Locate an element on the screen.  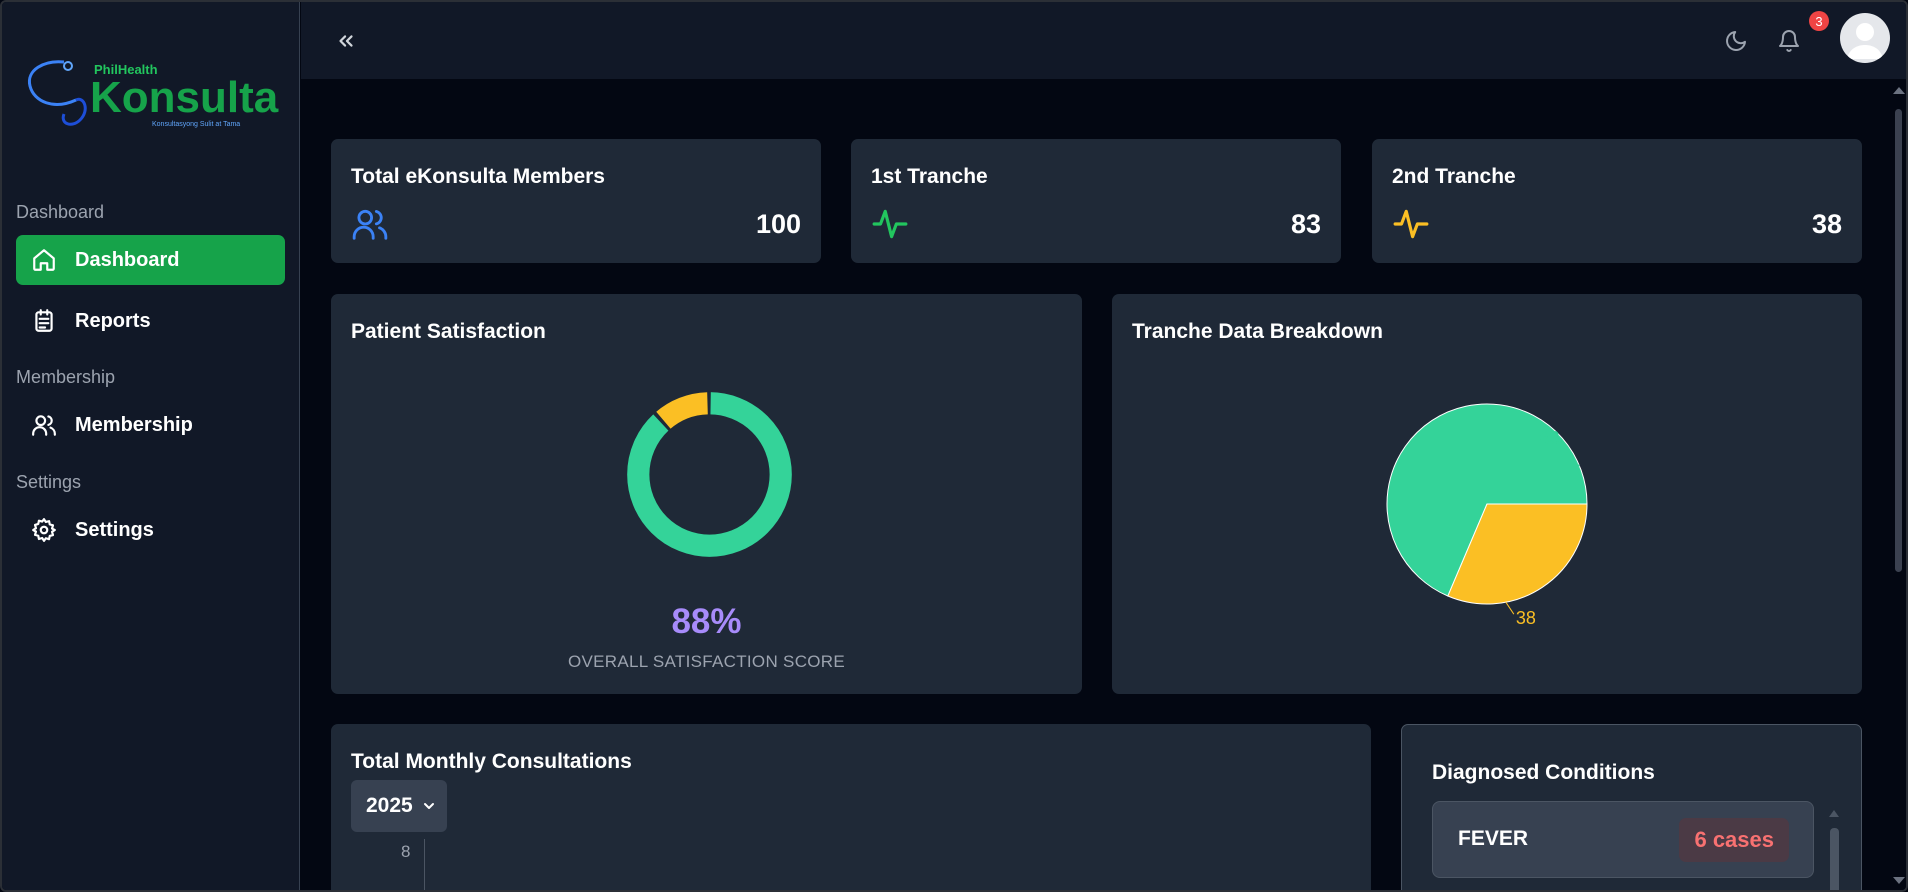
donut-satisfied-arc is located at coordinates (709, 474).